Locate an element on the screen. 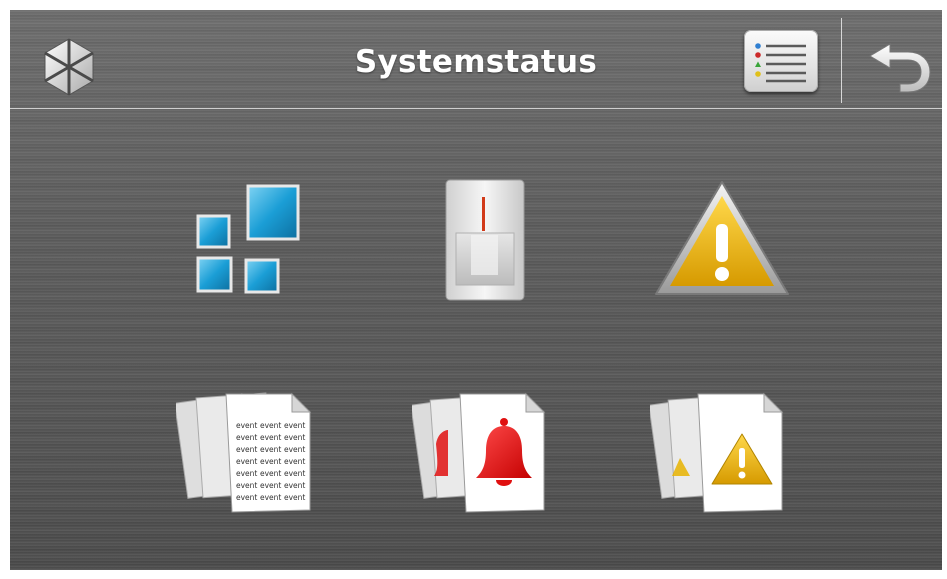 The height and width of the screenshot is (579, 947). trouble-log-tile is located at coordinates (719, 453).